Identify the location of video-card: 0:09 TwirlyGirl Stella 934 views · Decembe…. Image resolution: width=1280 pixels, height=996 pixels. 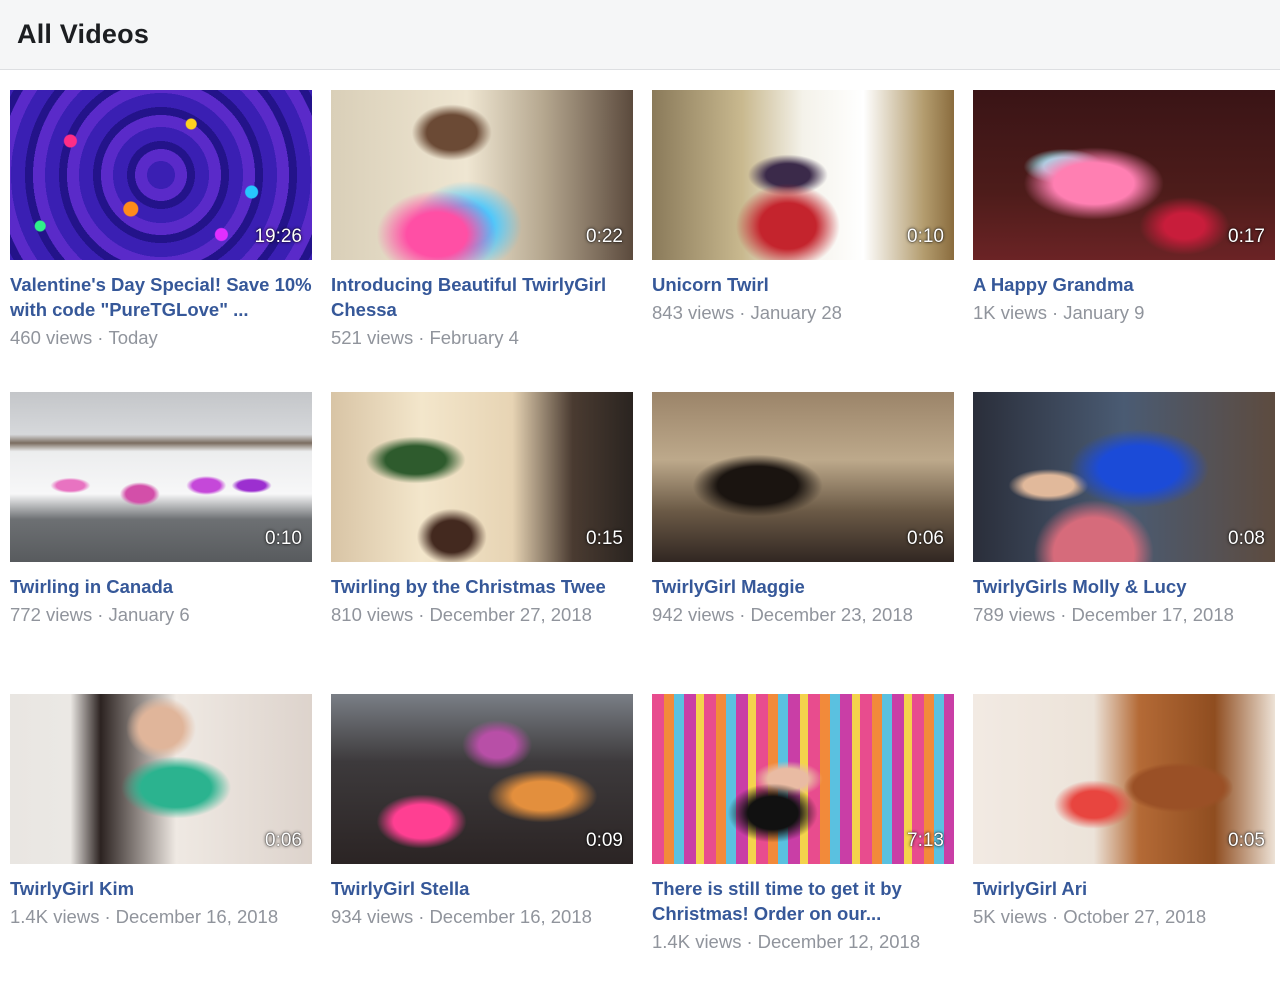
(482, 845).